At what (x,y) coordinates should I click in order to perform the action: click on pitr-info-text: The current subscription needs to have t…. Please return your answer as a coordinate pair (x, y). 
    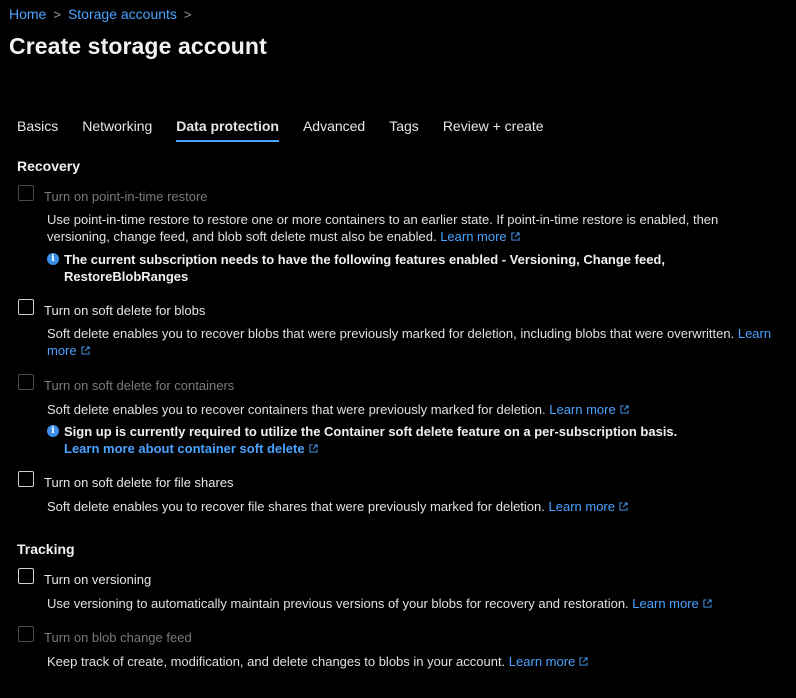
    Looking at the image, I should click on (364, 268).